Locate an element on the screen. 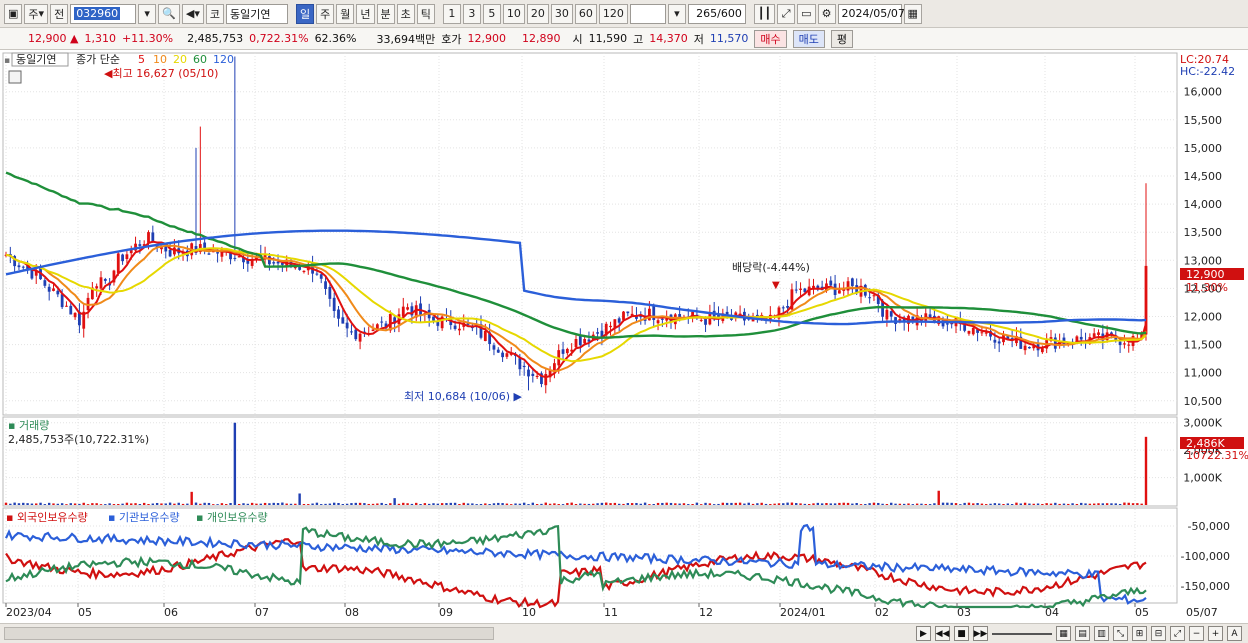  table-toggle-icon is located at coordinates (15, 77).